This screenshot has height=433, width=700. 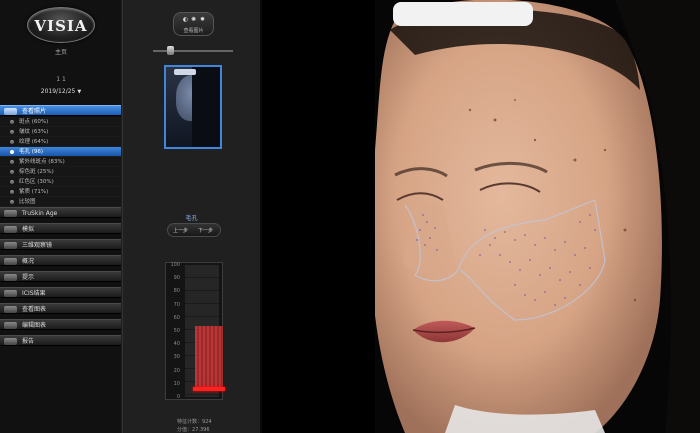 What do you see at coordinates (60, 192) in the screenshot?
I see `list-item-porphyrins: 紫质 (71%)` at bounding box center [60, 192].